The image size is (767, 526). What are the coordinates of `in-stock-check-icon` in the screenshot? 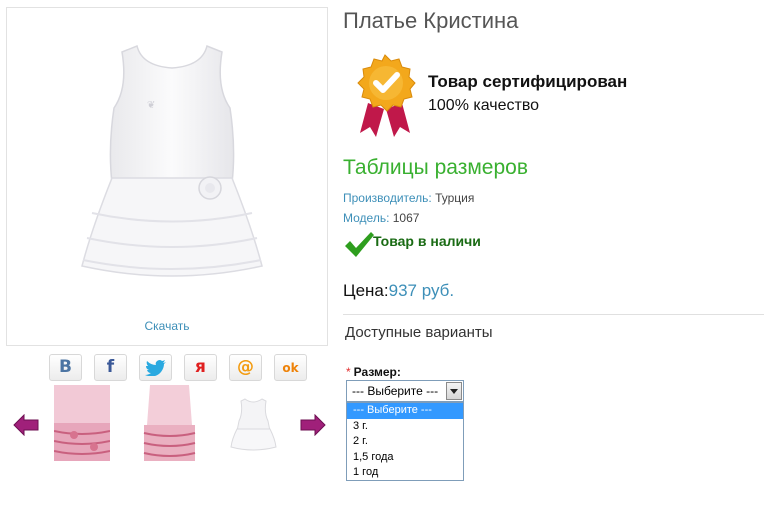 It's located at (359, 244).